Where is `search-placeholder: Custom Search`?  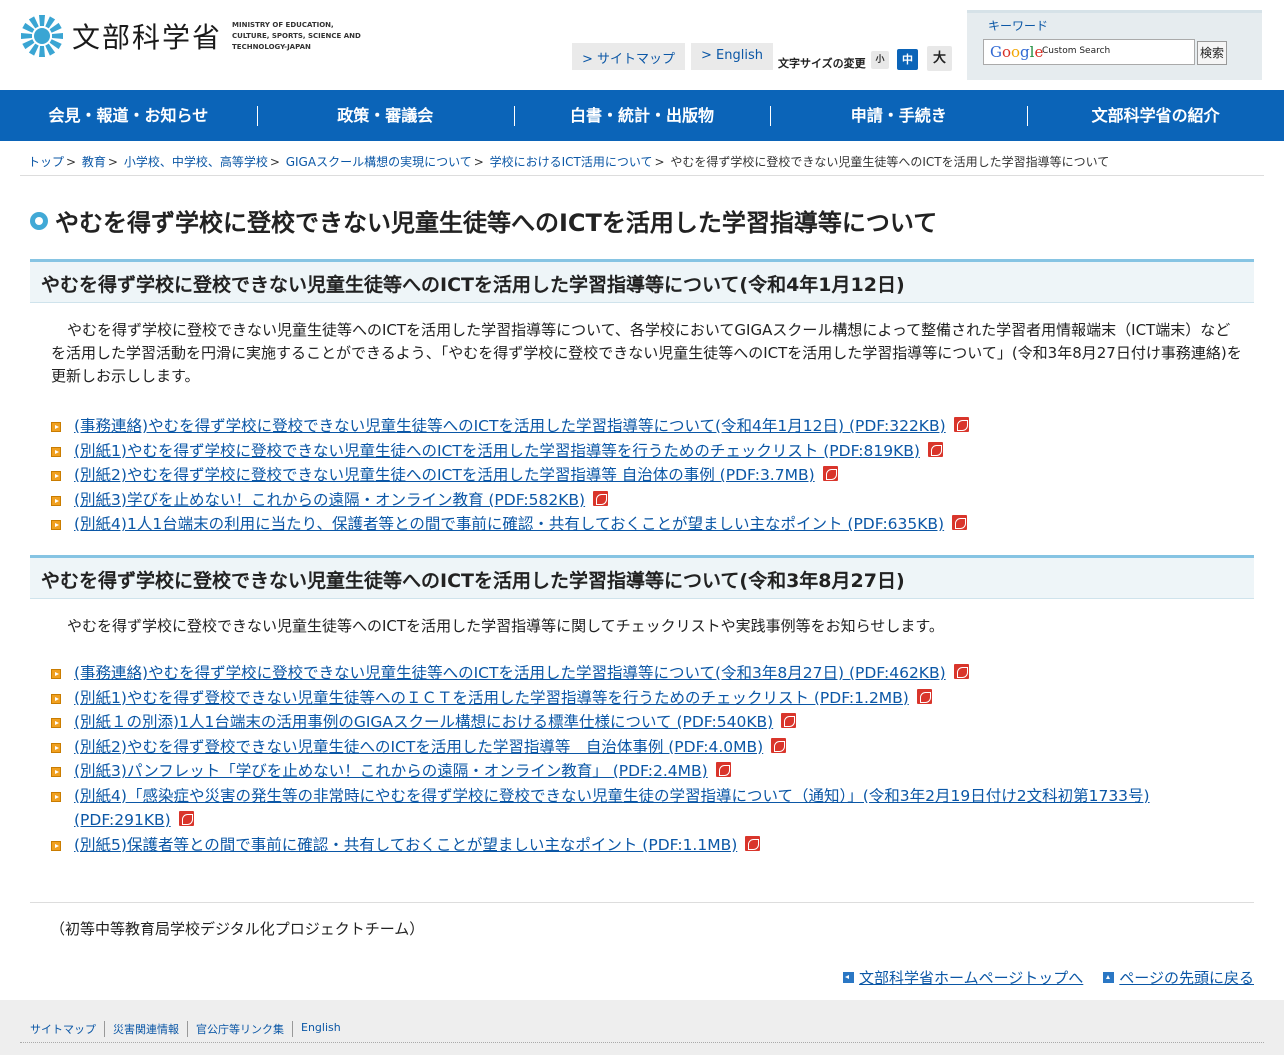
search-placeholder: Custom Search is located at coordinates (1076, 51).